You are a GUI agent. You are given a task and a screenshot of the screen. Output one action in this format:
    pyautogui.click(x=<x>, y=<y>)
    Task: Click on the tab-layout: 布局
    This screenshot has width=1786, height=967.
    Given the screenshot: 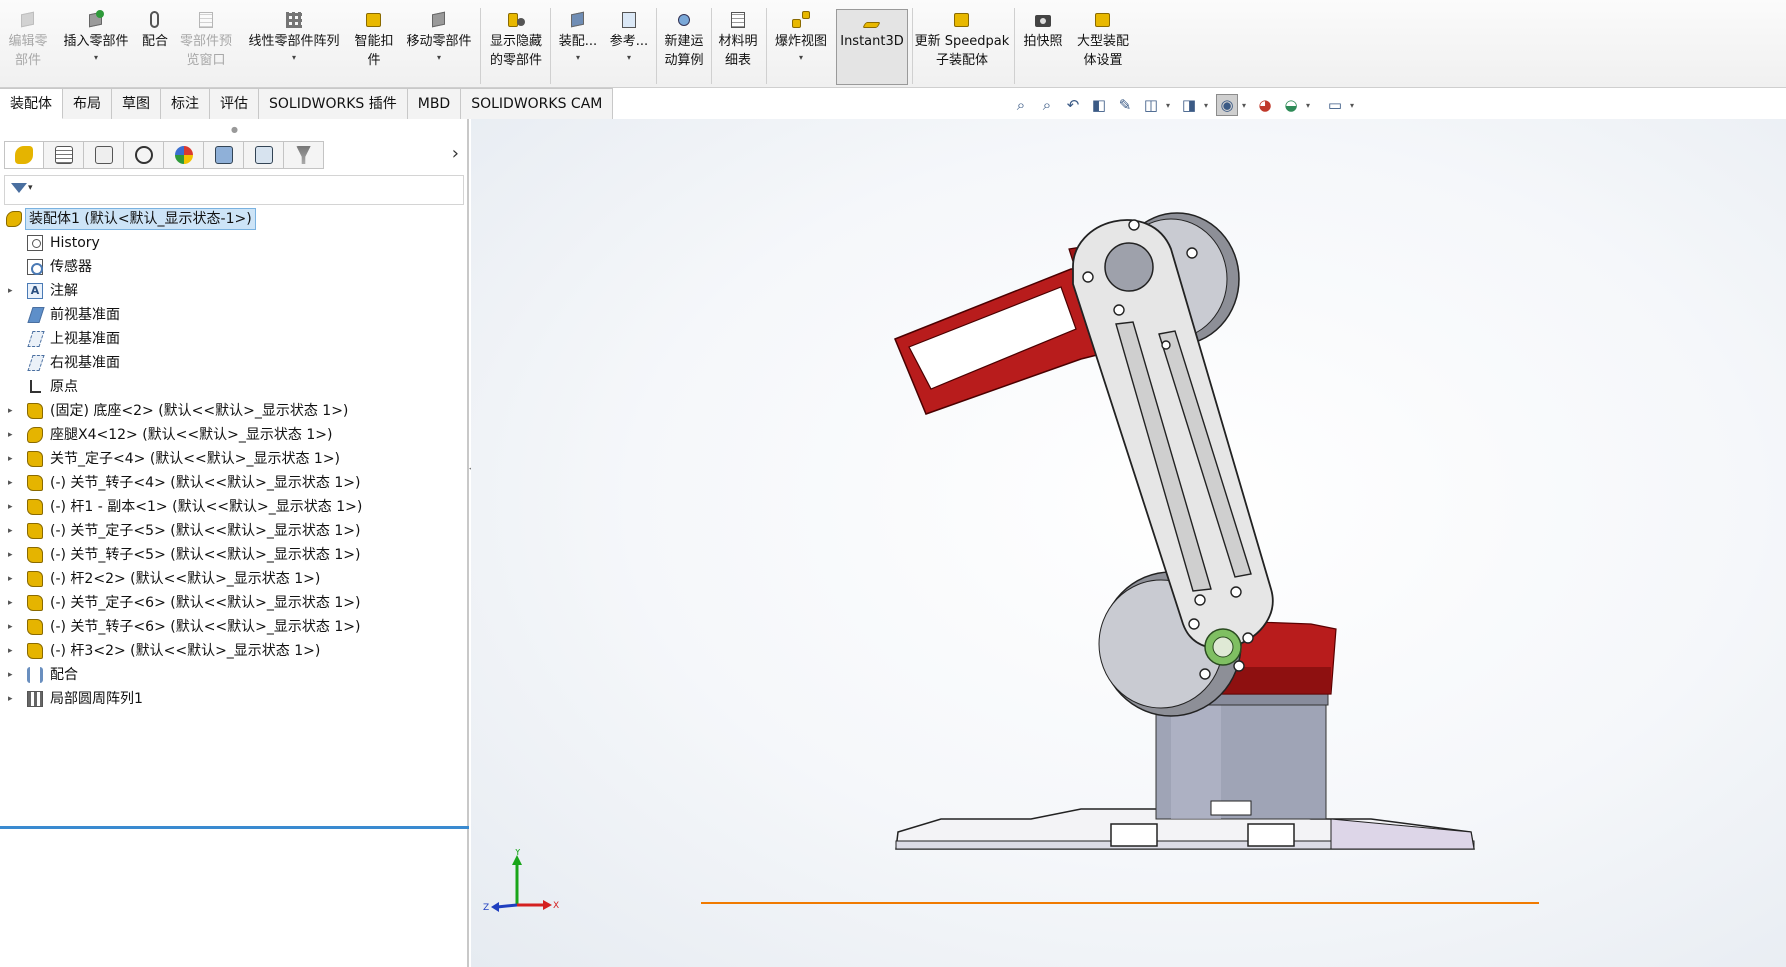 What is the action you would take?
    pyautogui.click(x=87, y=103)
    